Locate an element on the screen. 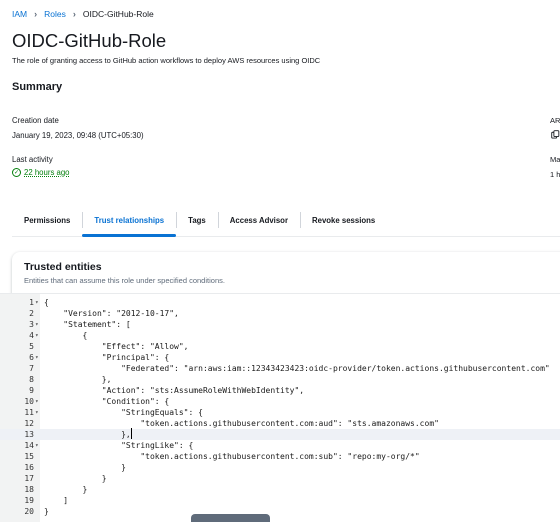  trusted-entities-heading: Trusted entities is located at coordinates (63, 267).